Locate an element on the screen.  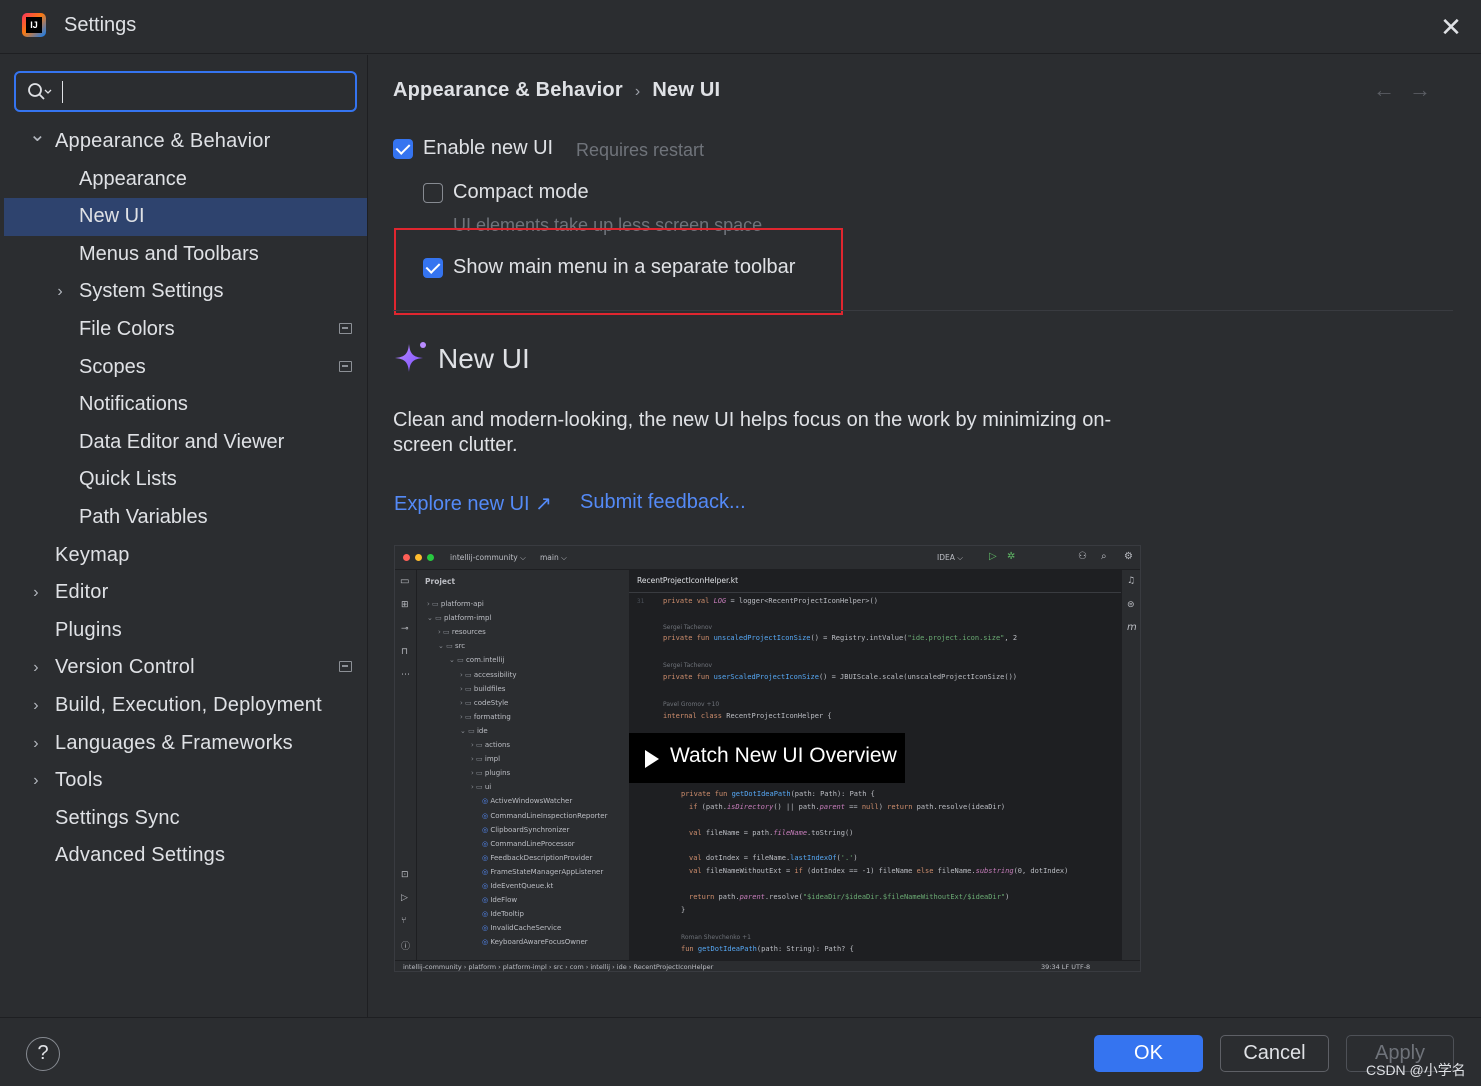
sidebar-item-path-variables: Path Variables is located at coordinates (183, 518).